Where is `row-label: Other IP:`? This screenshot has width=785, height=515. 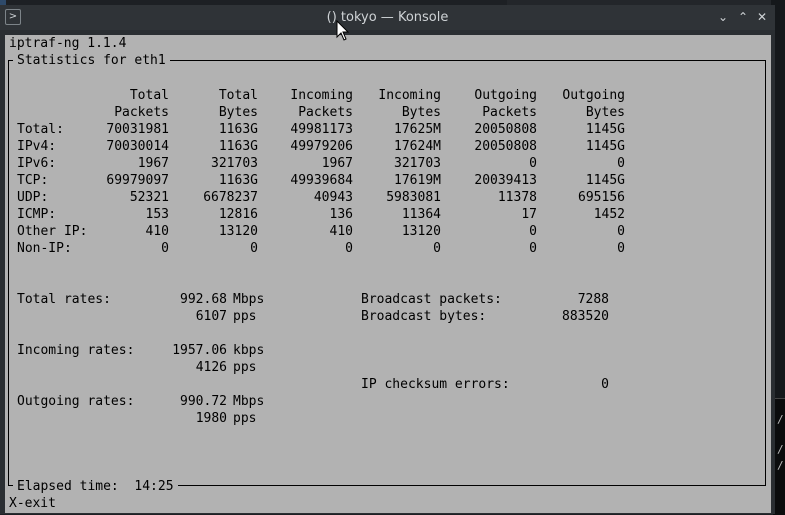
row-label: Other IP: is located at coordinates (52, 231).